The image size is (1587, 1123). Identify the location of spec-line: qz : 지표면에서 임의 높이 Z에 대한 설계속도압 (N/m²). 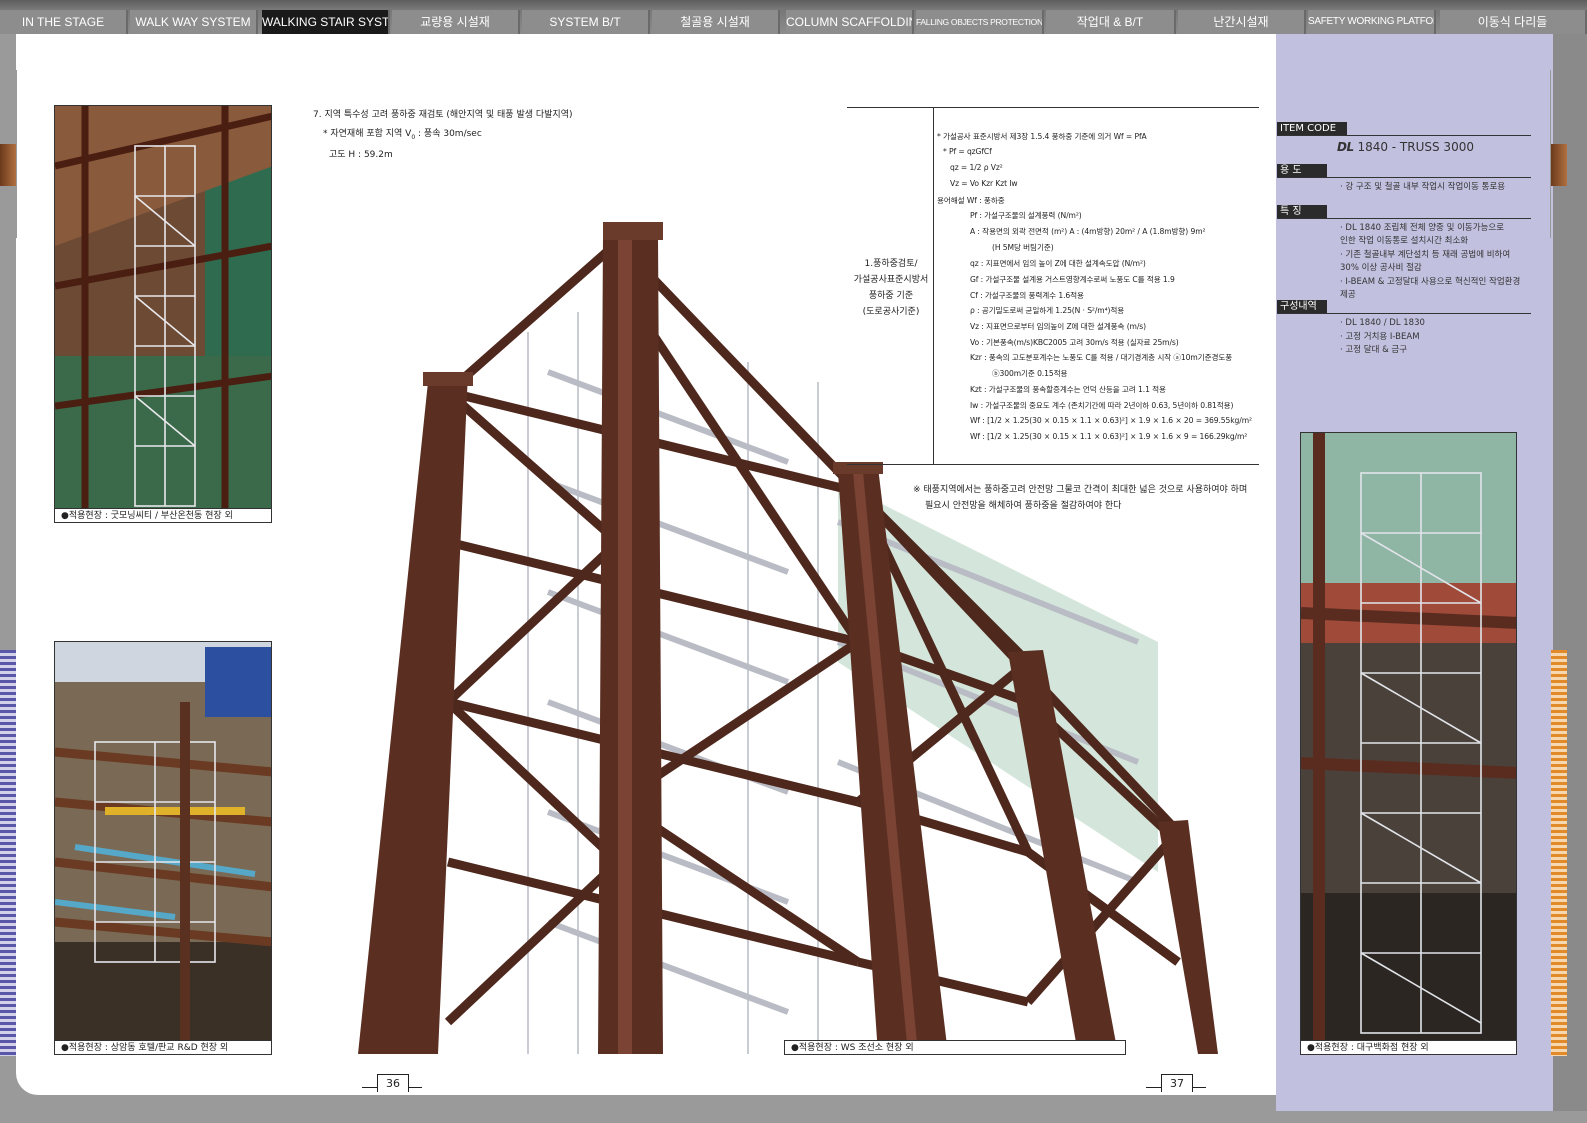
(1058, 263).